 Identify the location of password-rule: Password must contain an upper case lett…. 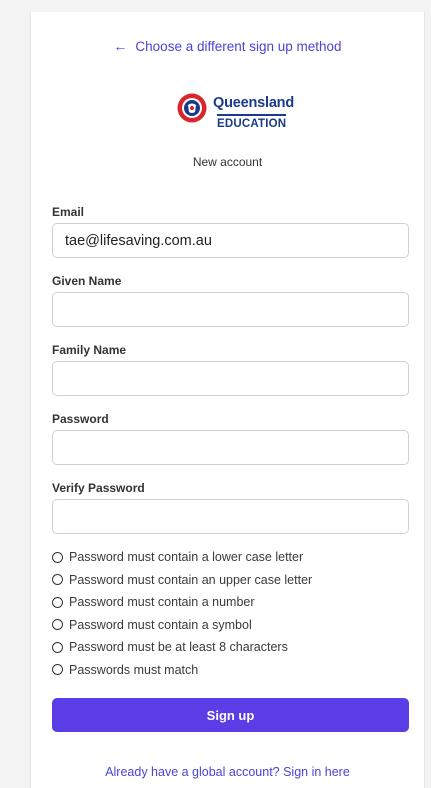
(182, 580).